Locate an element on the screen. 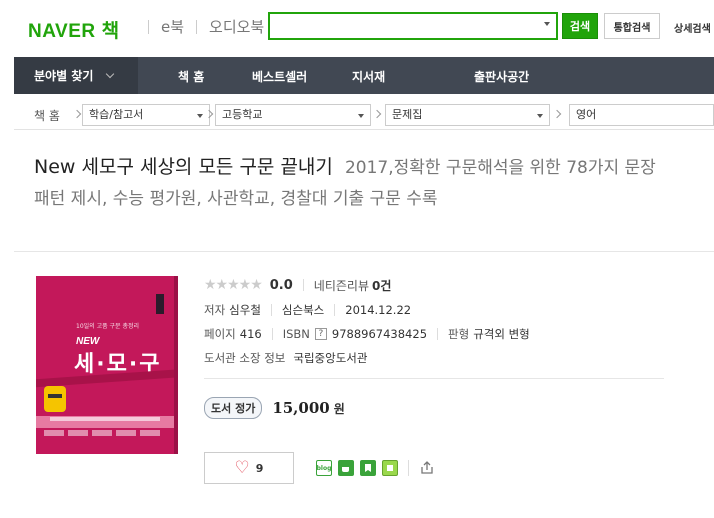  blog-share-icon: blog is located at coordinates (324, 468).